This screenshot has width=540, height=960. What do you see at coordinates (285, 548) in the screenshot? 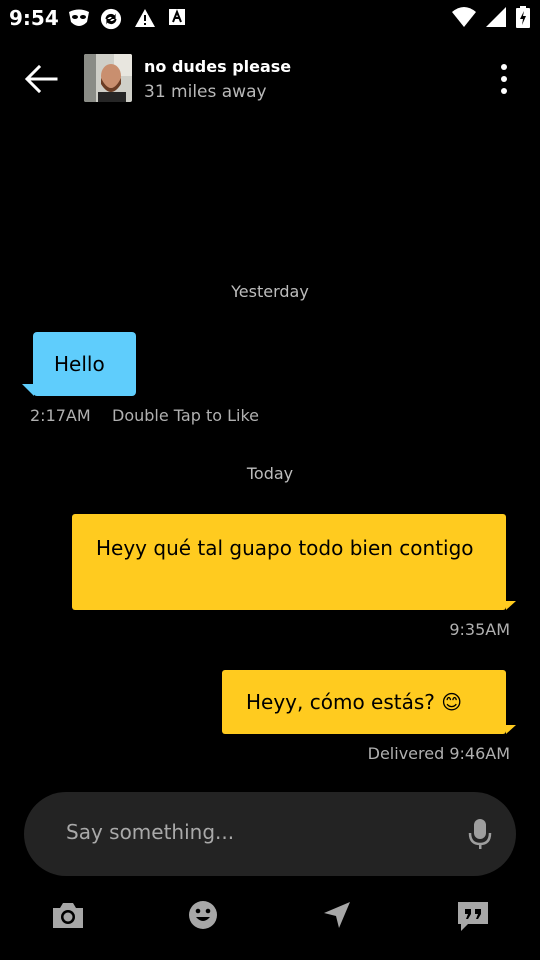
I see `message-text: Heyy qué tal guapo todo bien contigo` at bounding box center [285, 548].